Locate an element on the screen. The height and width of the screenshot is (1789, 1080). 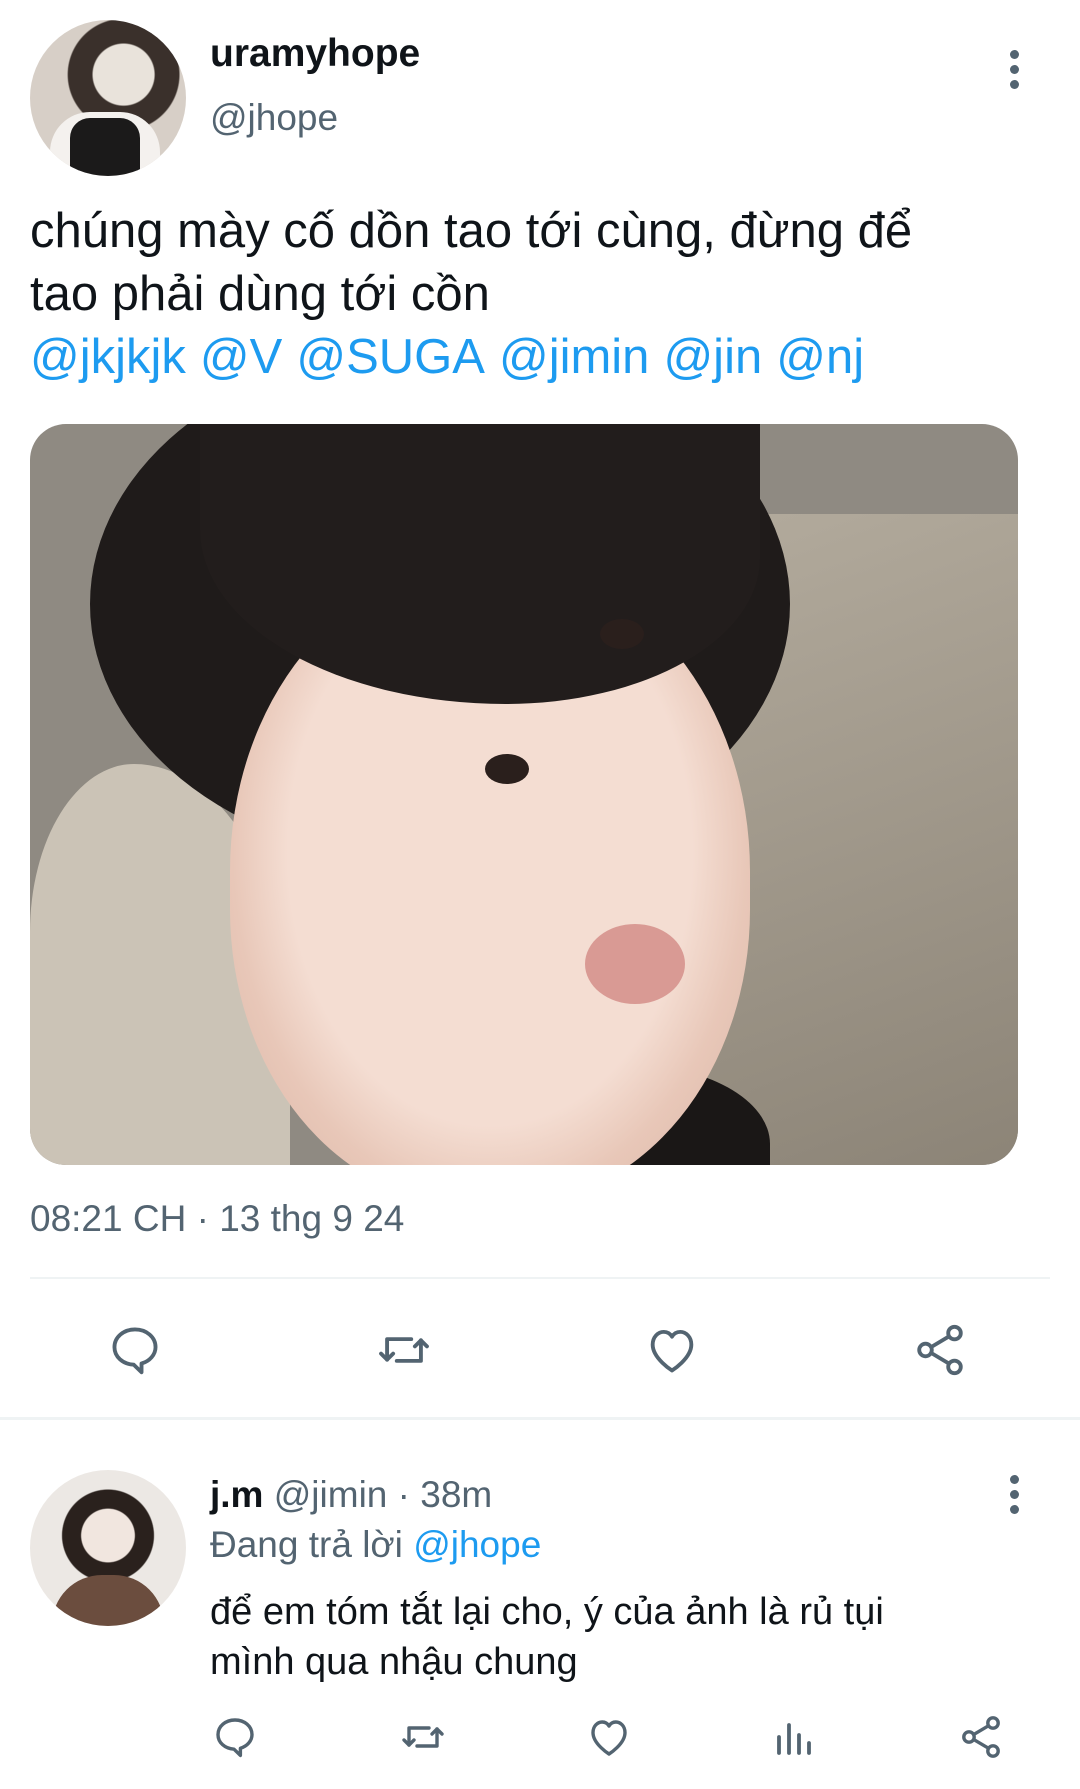
replying-label: Đang trả lời is located at coordinates (306, 1544).